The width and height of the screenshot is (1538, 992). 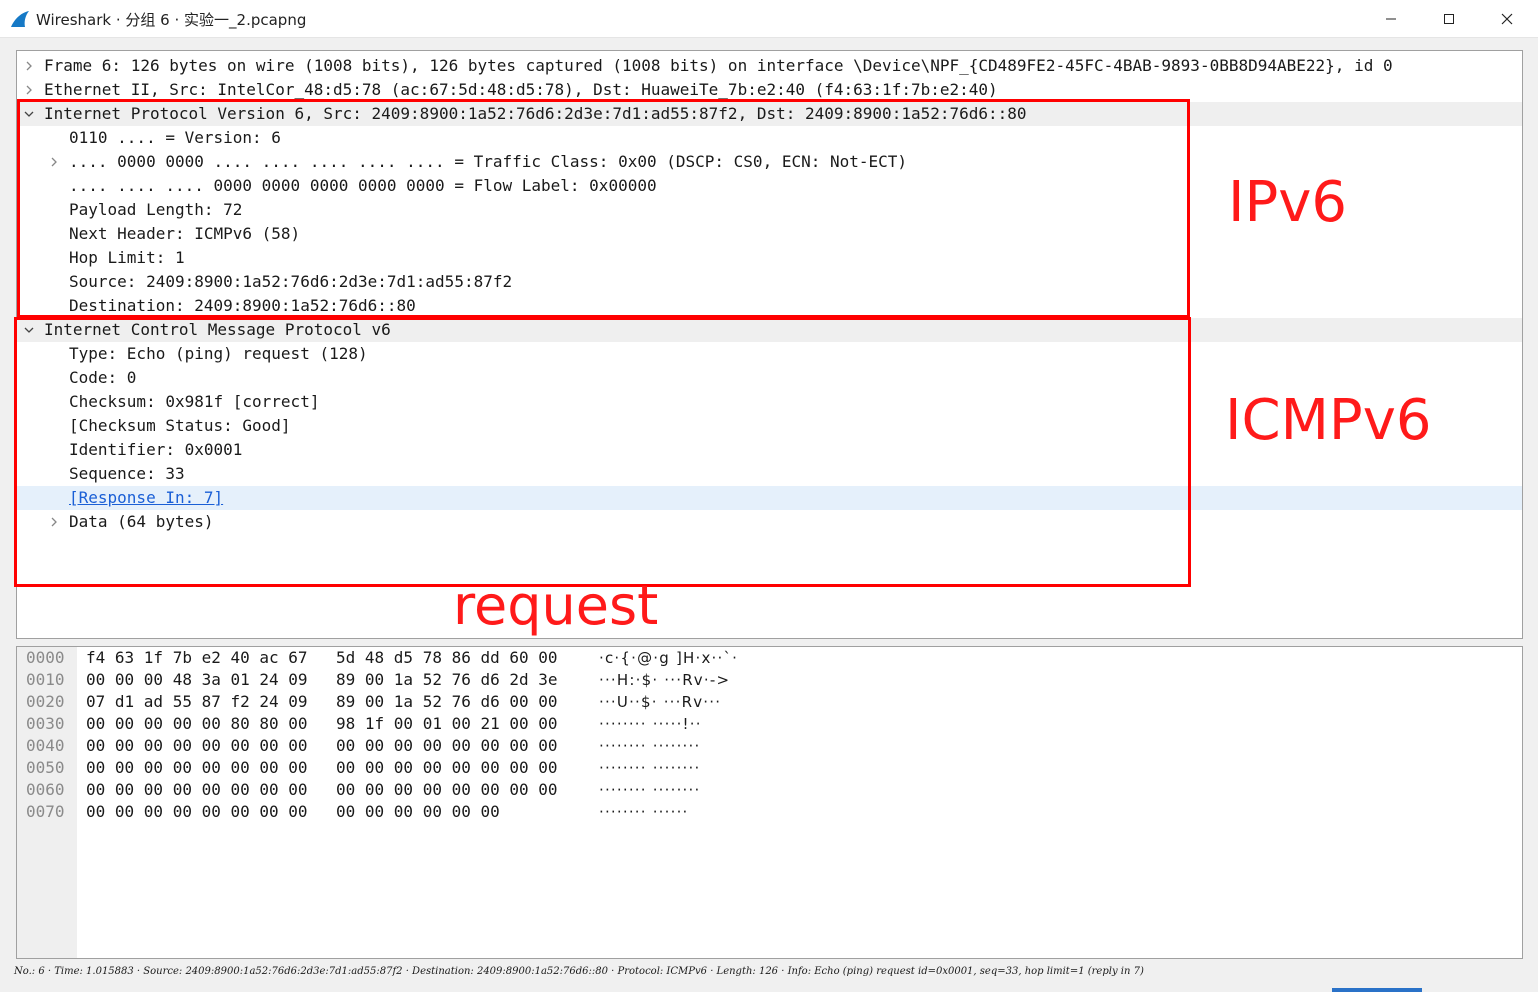 What do you see at coordinates (175, 137) in the screenshot?
I see `tree-row-label: 0110 .... = Version: 6` at bounding box center [175, 137].